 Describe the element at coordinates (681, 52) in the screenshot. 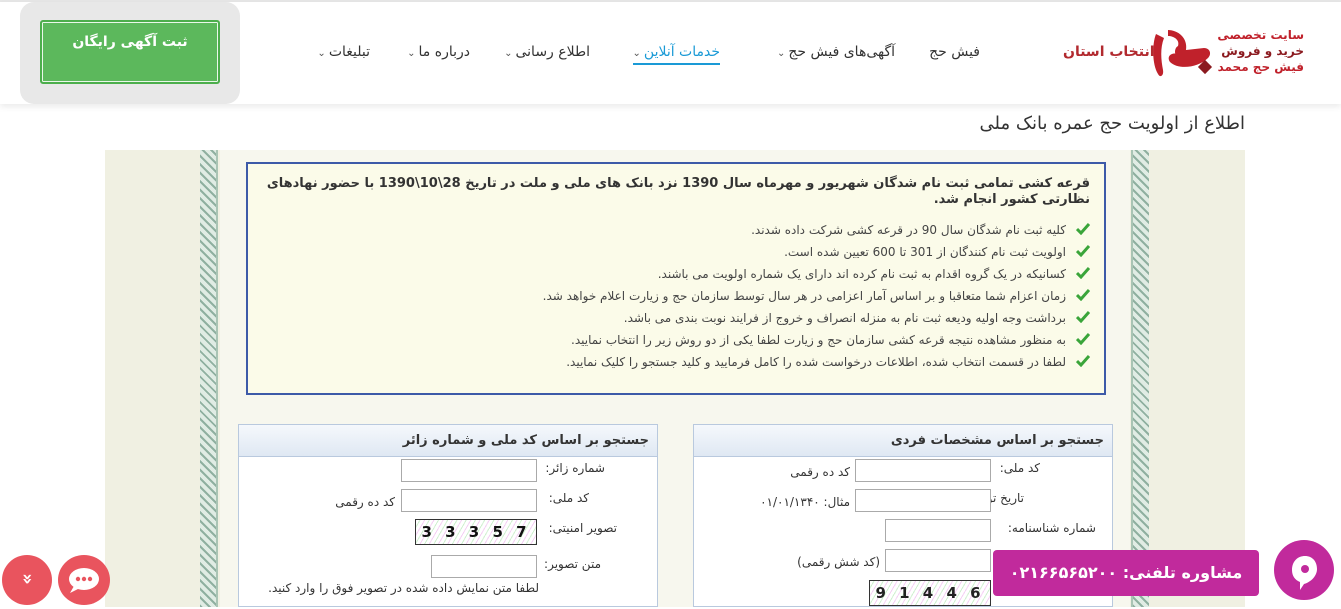

I see `nav-label: خدمات آنلاین` at that location.